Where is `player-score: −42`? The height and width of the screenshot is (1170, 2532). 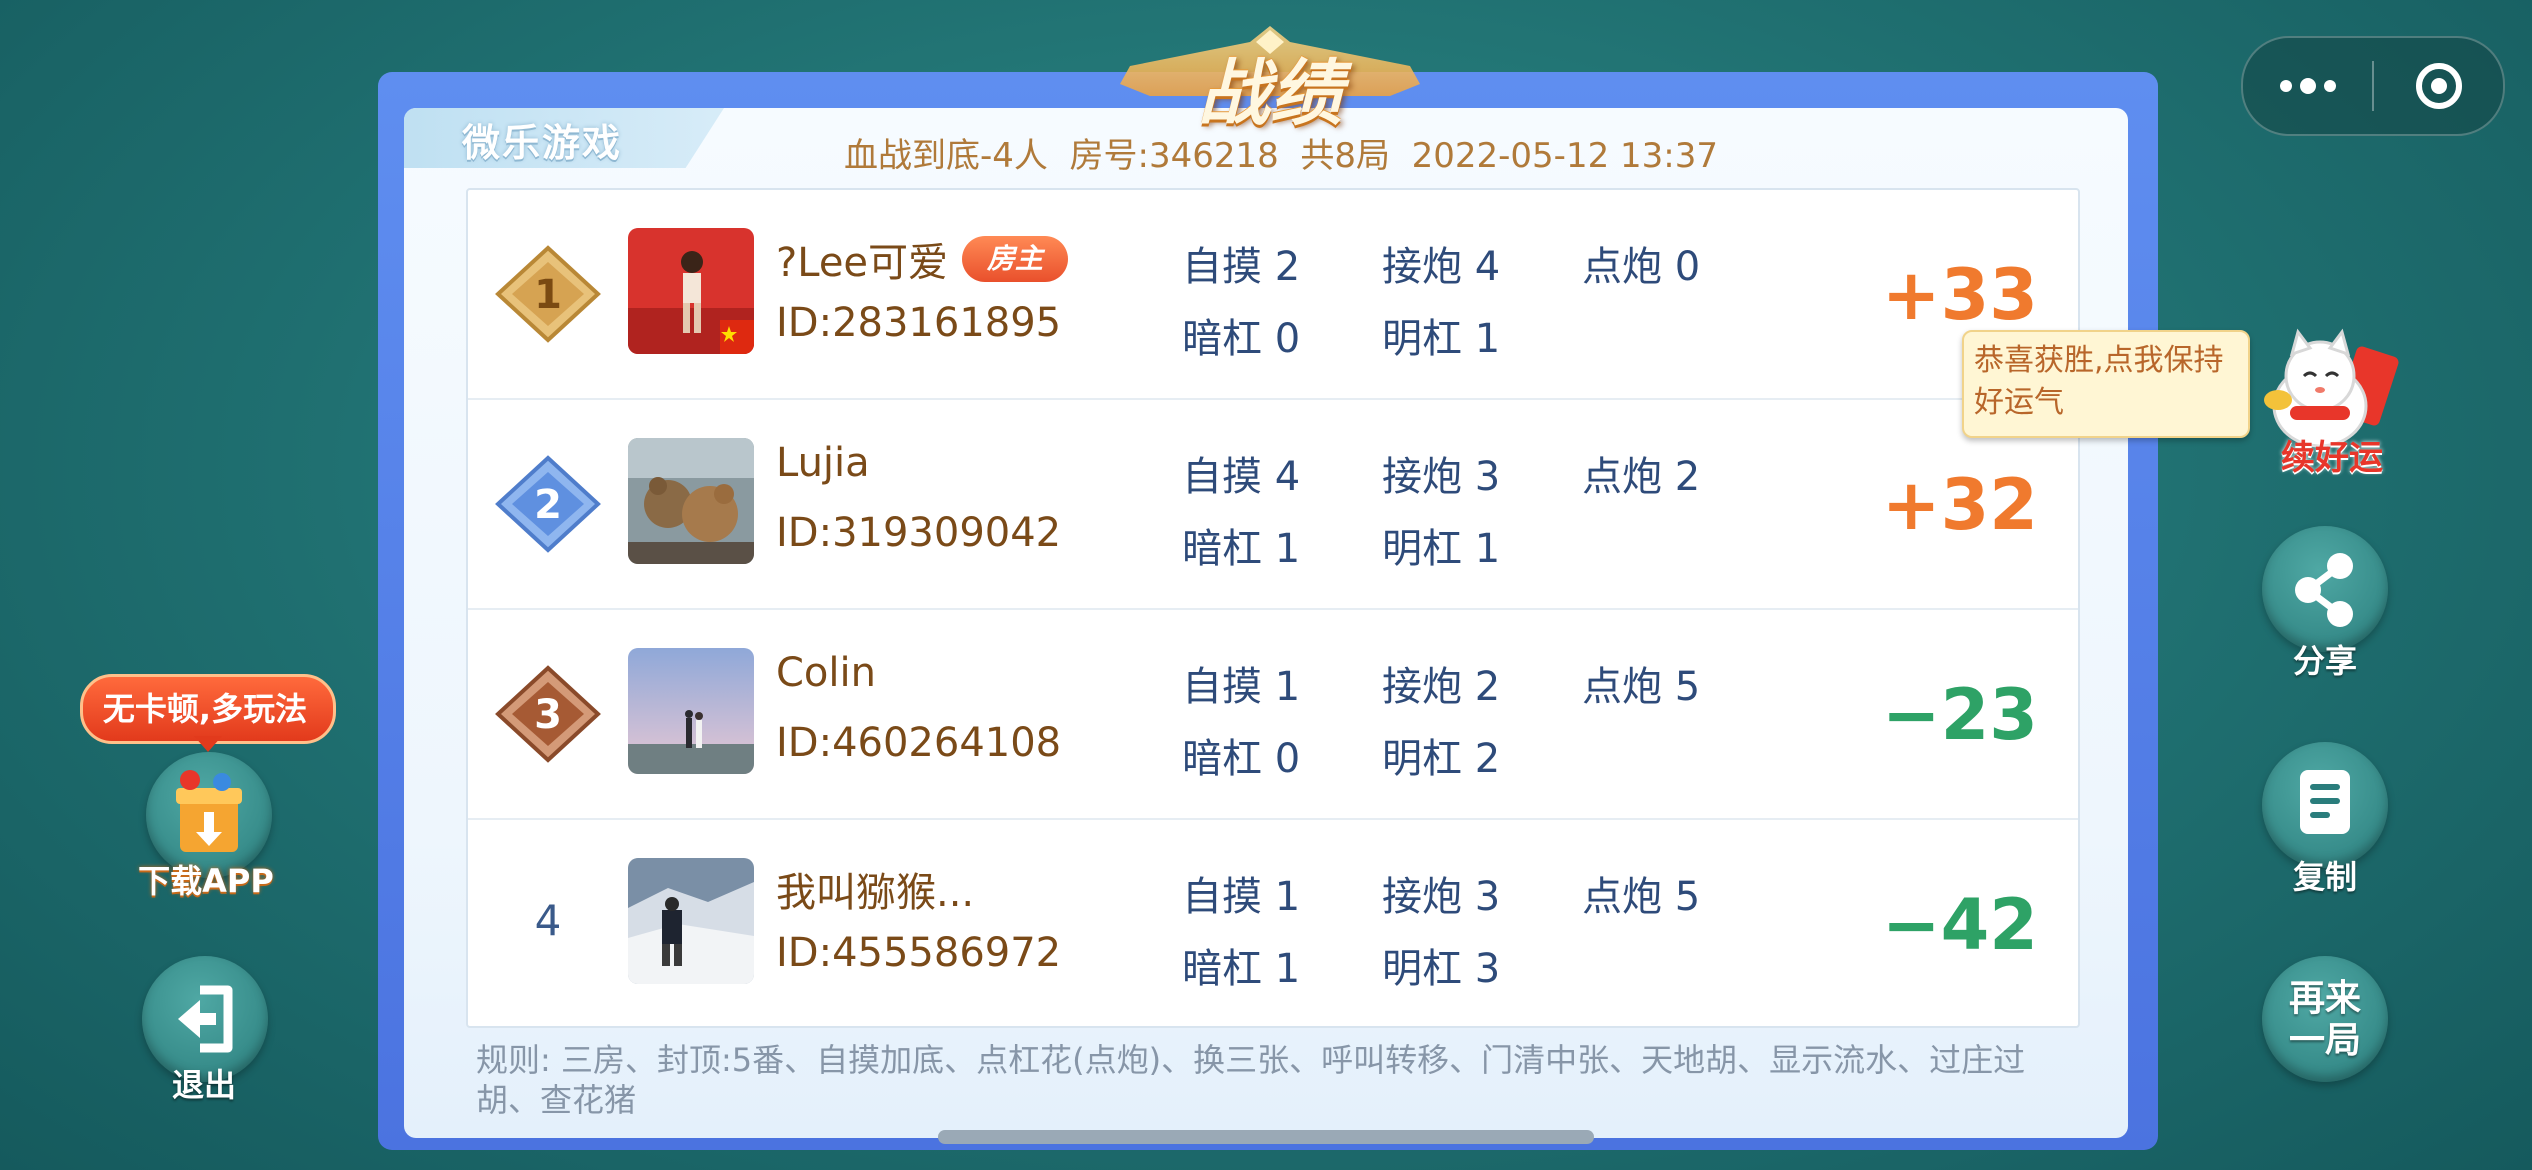 player-score: −42 is located at coordinates (1959, 925).